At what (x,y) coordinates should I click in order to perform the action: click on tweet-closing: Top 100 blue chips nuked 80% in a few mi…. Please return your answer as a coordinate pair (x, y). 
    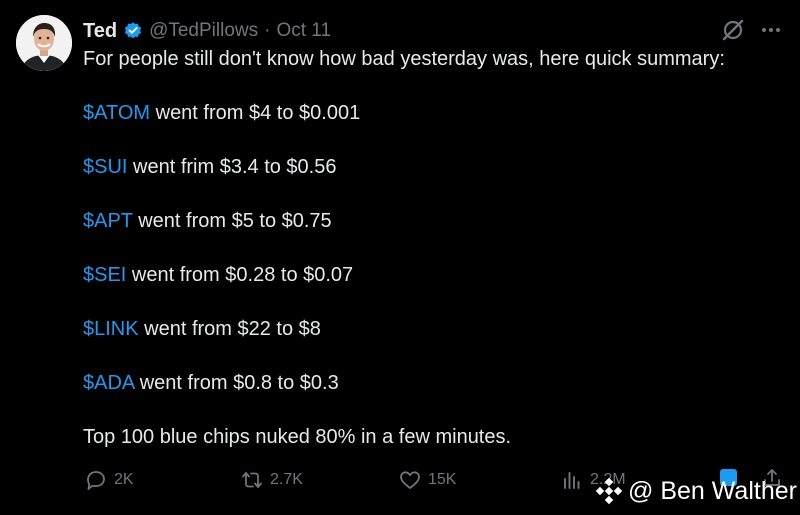
    Looking at the image, I should click on (297, 437).